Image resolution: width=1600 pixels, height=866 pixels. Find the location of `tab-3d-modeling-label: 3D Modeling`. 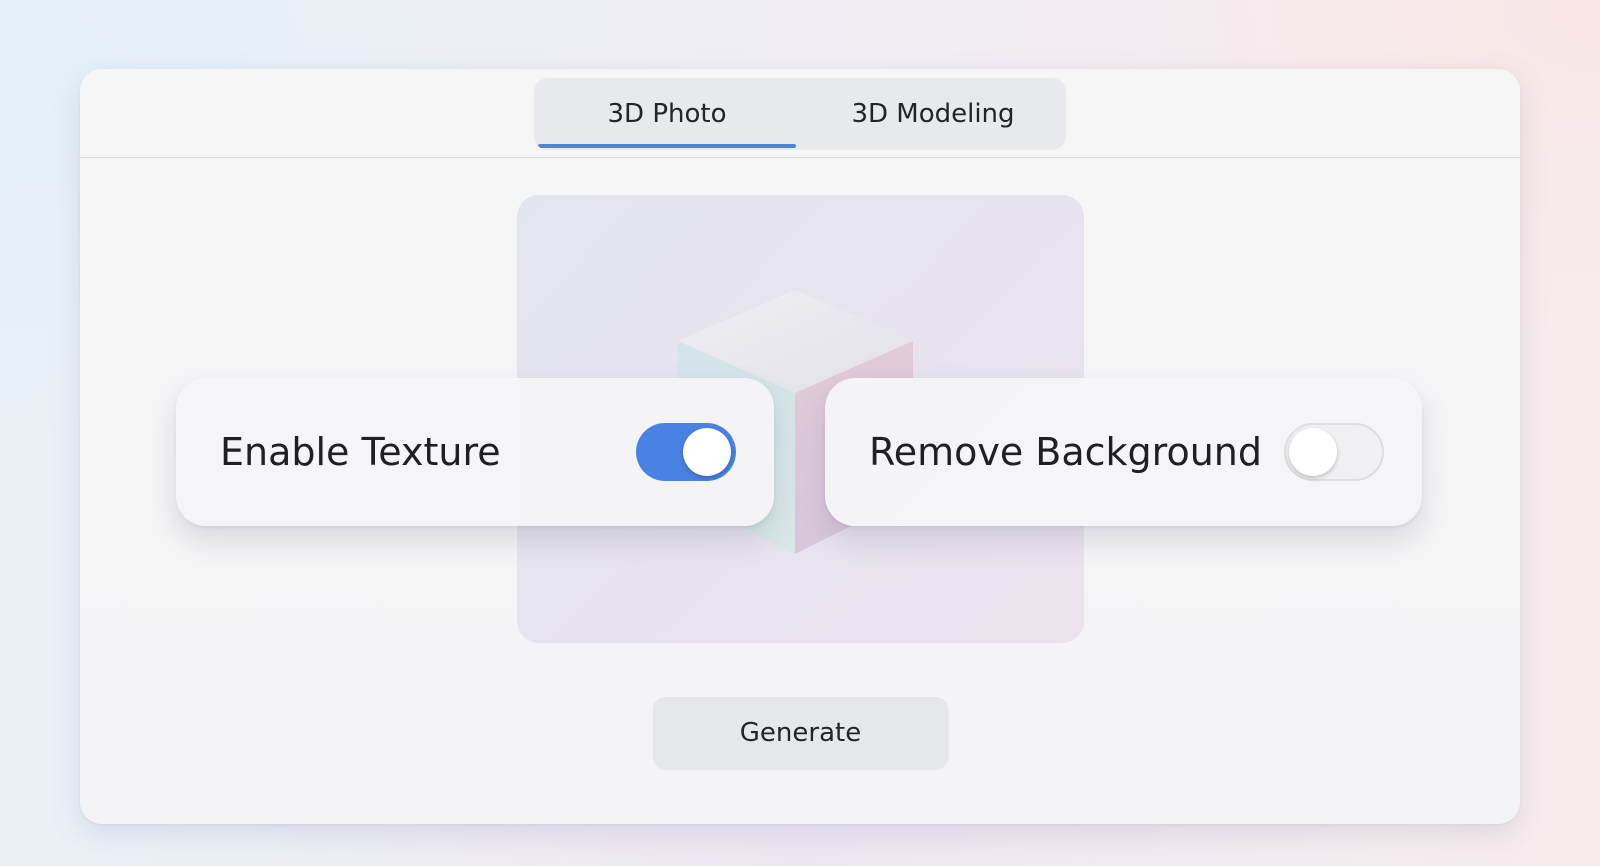

tab-3d-modeling-label: 3D Modeling is located at coordinates (933, 114).